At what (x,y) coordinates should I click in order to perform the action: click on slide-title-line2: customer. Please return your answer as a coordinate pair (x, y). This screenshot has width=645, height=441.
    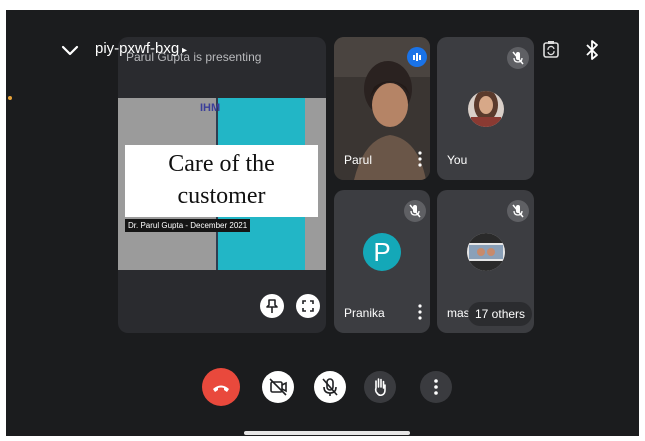
    Looking at the image, I should click on (221, 196).